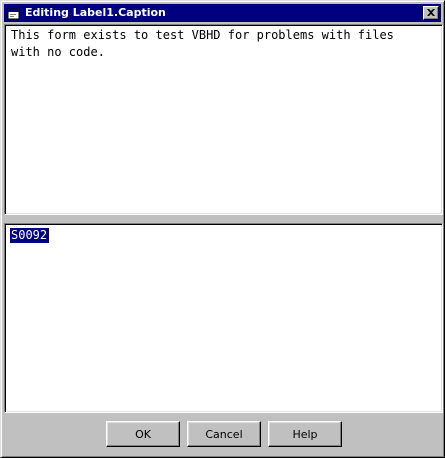 The width and height of the screenshot is (445, 458). Describe the element at coordinates (224, 434) in the screenshot. I see `cancel-button: Cancel` at that location.